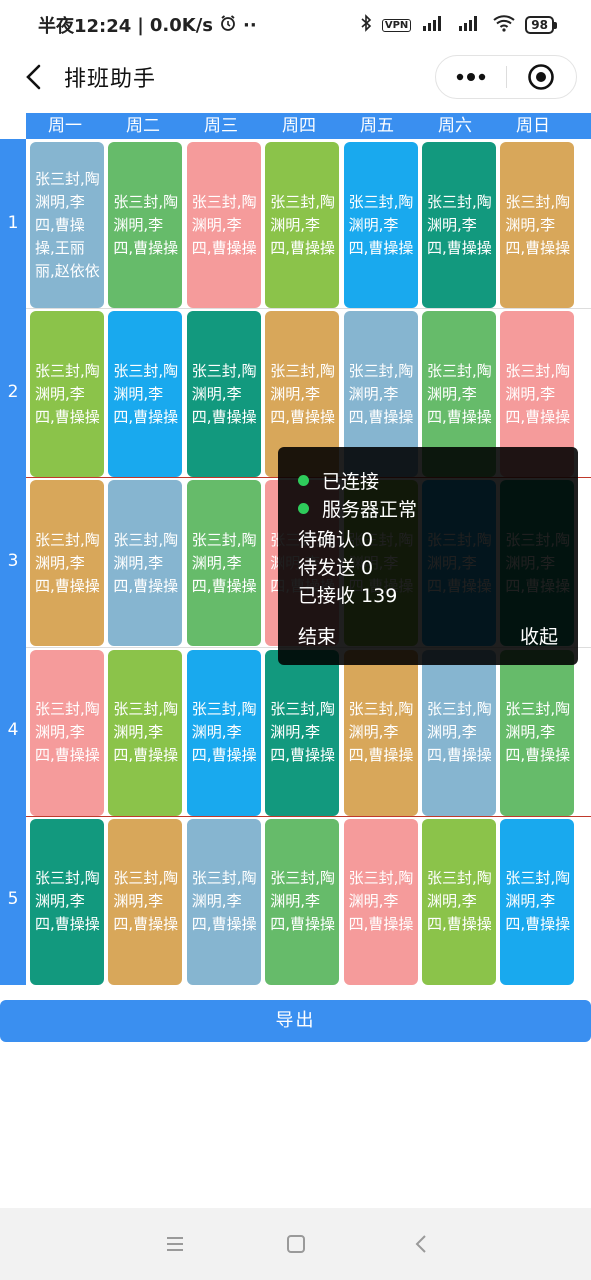  Describe the element at coordinates (299, 126) in the screenshot. I see `day-label: 周四` at that location.